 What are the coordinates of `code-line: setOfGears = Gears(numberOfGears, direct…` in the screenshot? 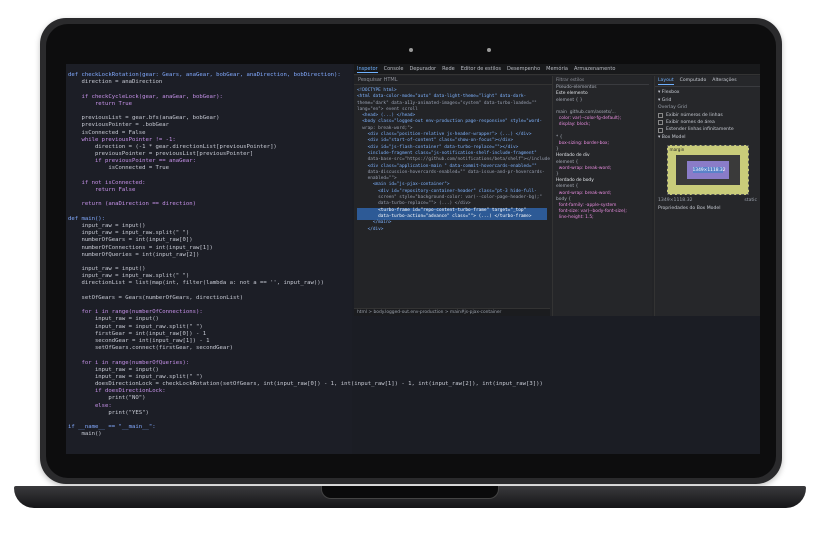 It's located at (210, 298).